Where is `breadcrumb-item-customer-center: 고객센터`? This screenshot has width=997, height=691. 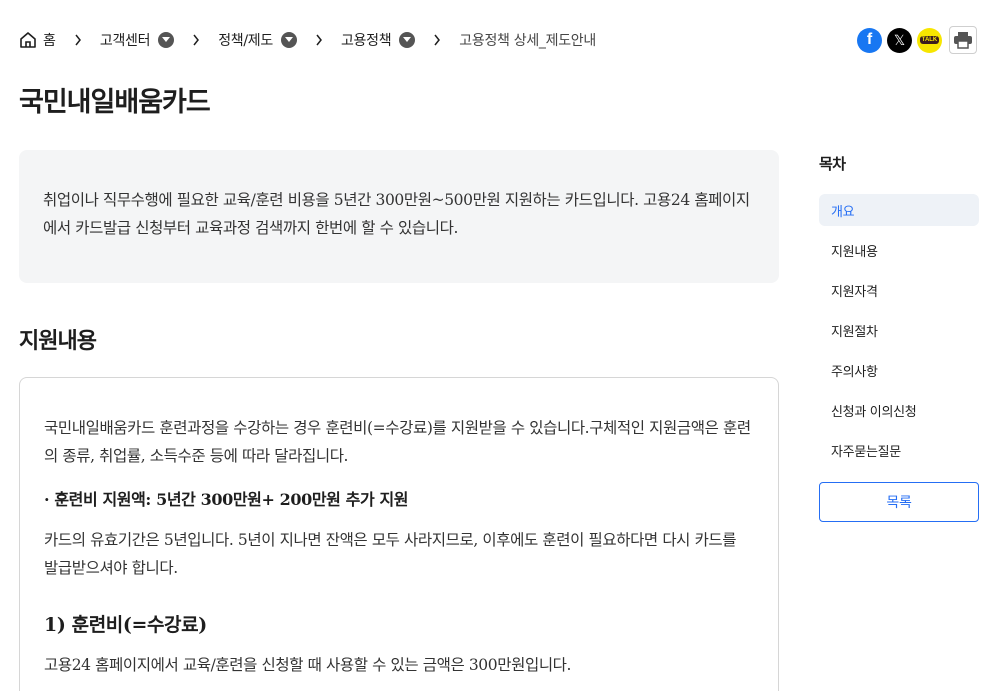
breadcrumb-item-customer-center: 고객센터 is located at coordinates (137, 40).